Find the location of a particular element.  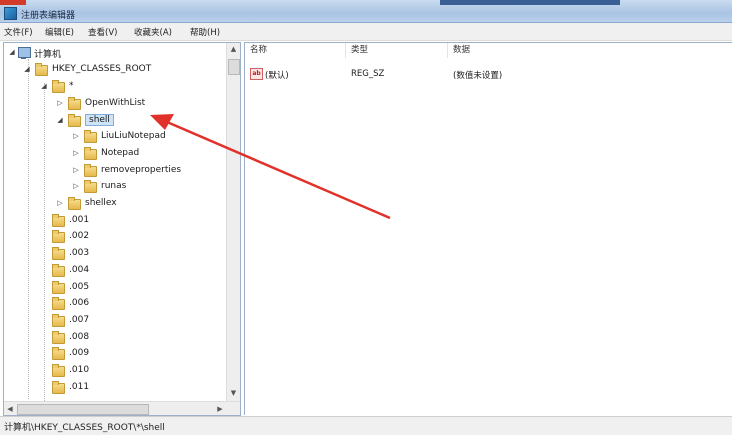

column-header-type: 类型 is located at coordinates (397, 50).